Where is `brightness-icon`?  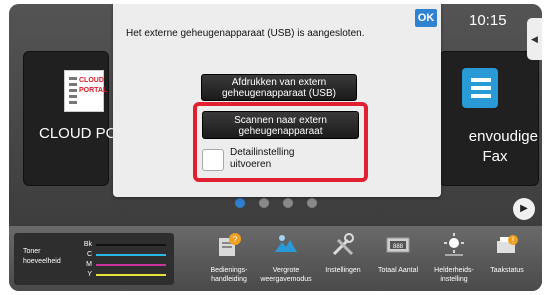 brightness-icon is located at coordinates (454, 244).